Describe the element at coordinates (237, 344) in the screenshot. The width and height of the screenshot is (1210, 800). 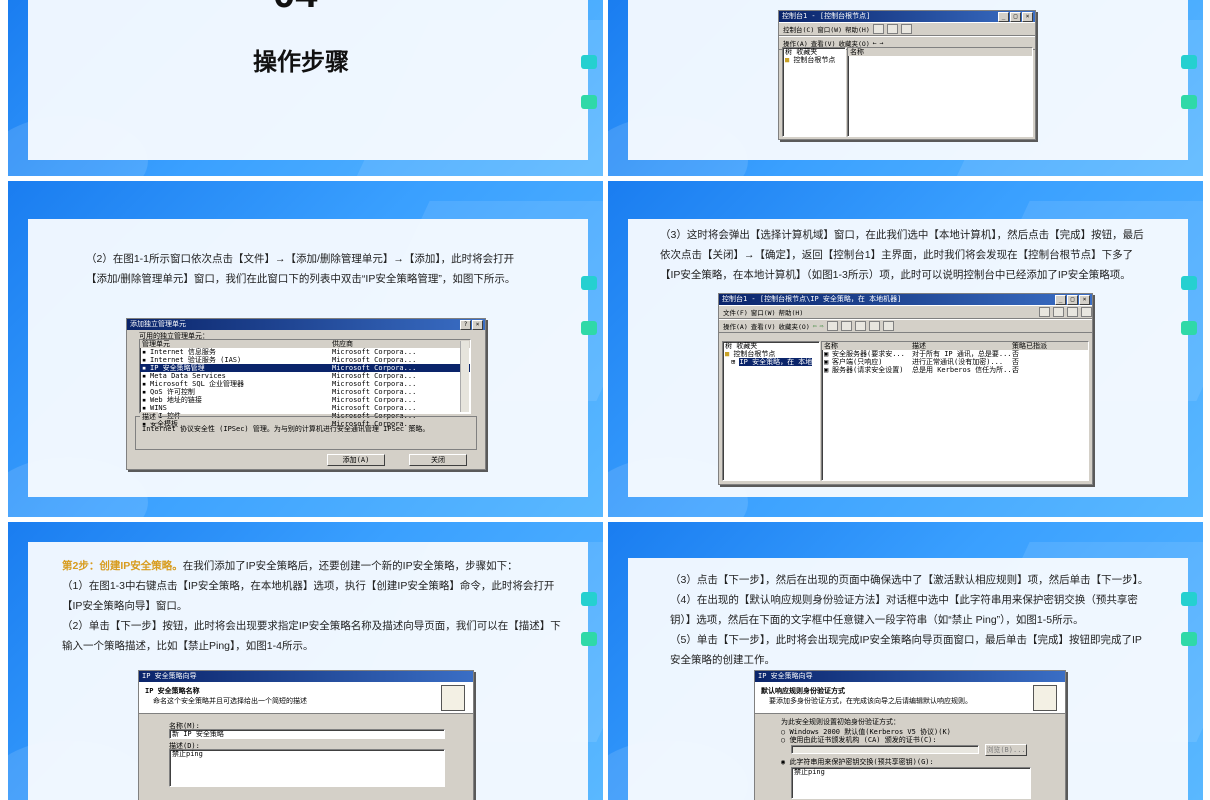
I see `column-header-snapin: 管理单元` at that location.